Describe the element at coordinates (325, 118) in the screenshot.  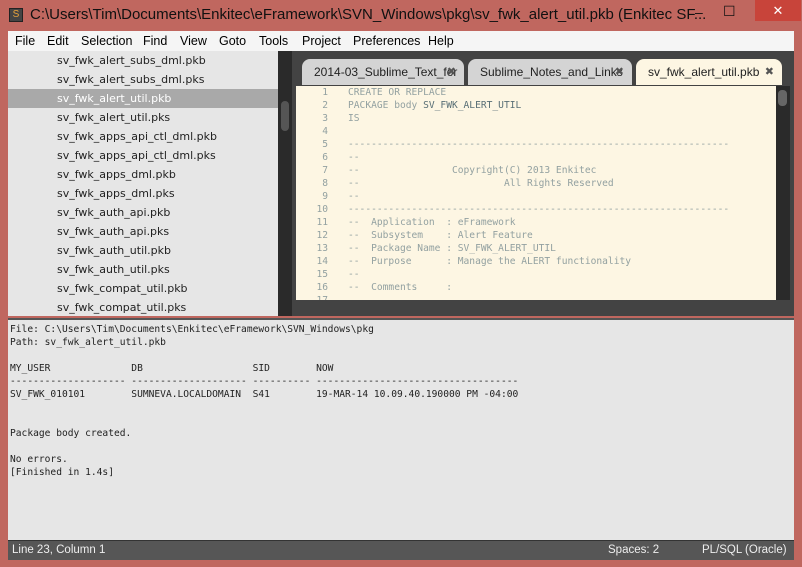
I see `line-number: 3` at that location.